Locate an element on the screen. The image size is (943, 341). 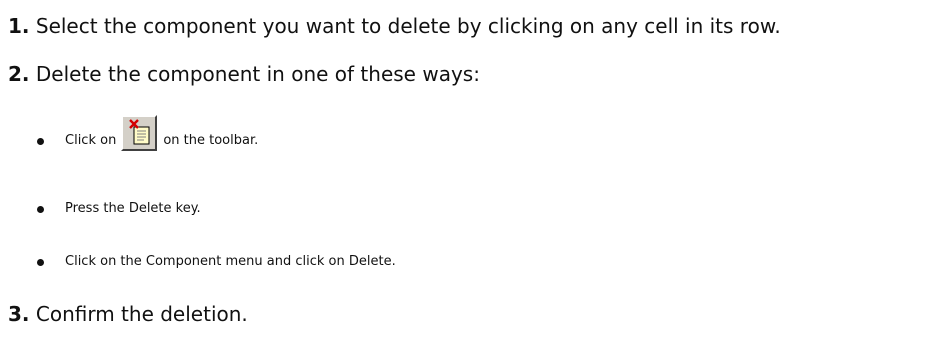
bullet-toolbar-text-after: on the toolbar. is located at coordinates (211, 140).